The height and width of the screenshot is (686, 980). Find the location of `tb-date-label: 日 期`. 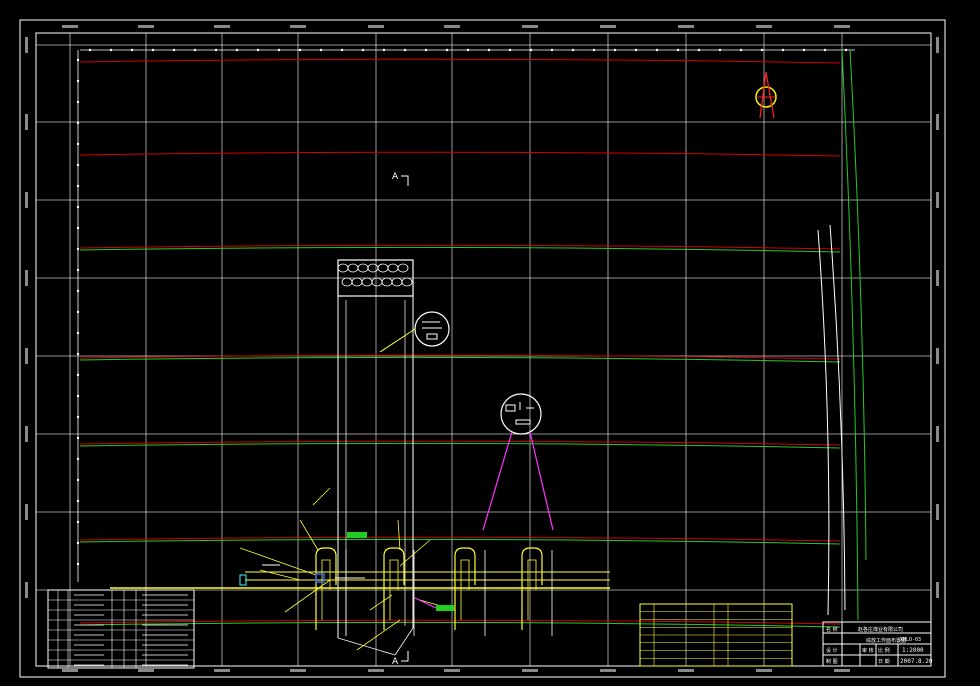

tb-date-label: 日 期 is located at coordinates (884, 662).